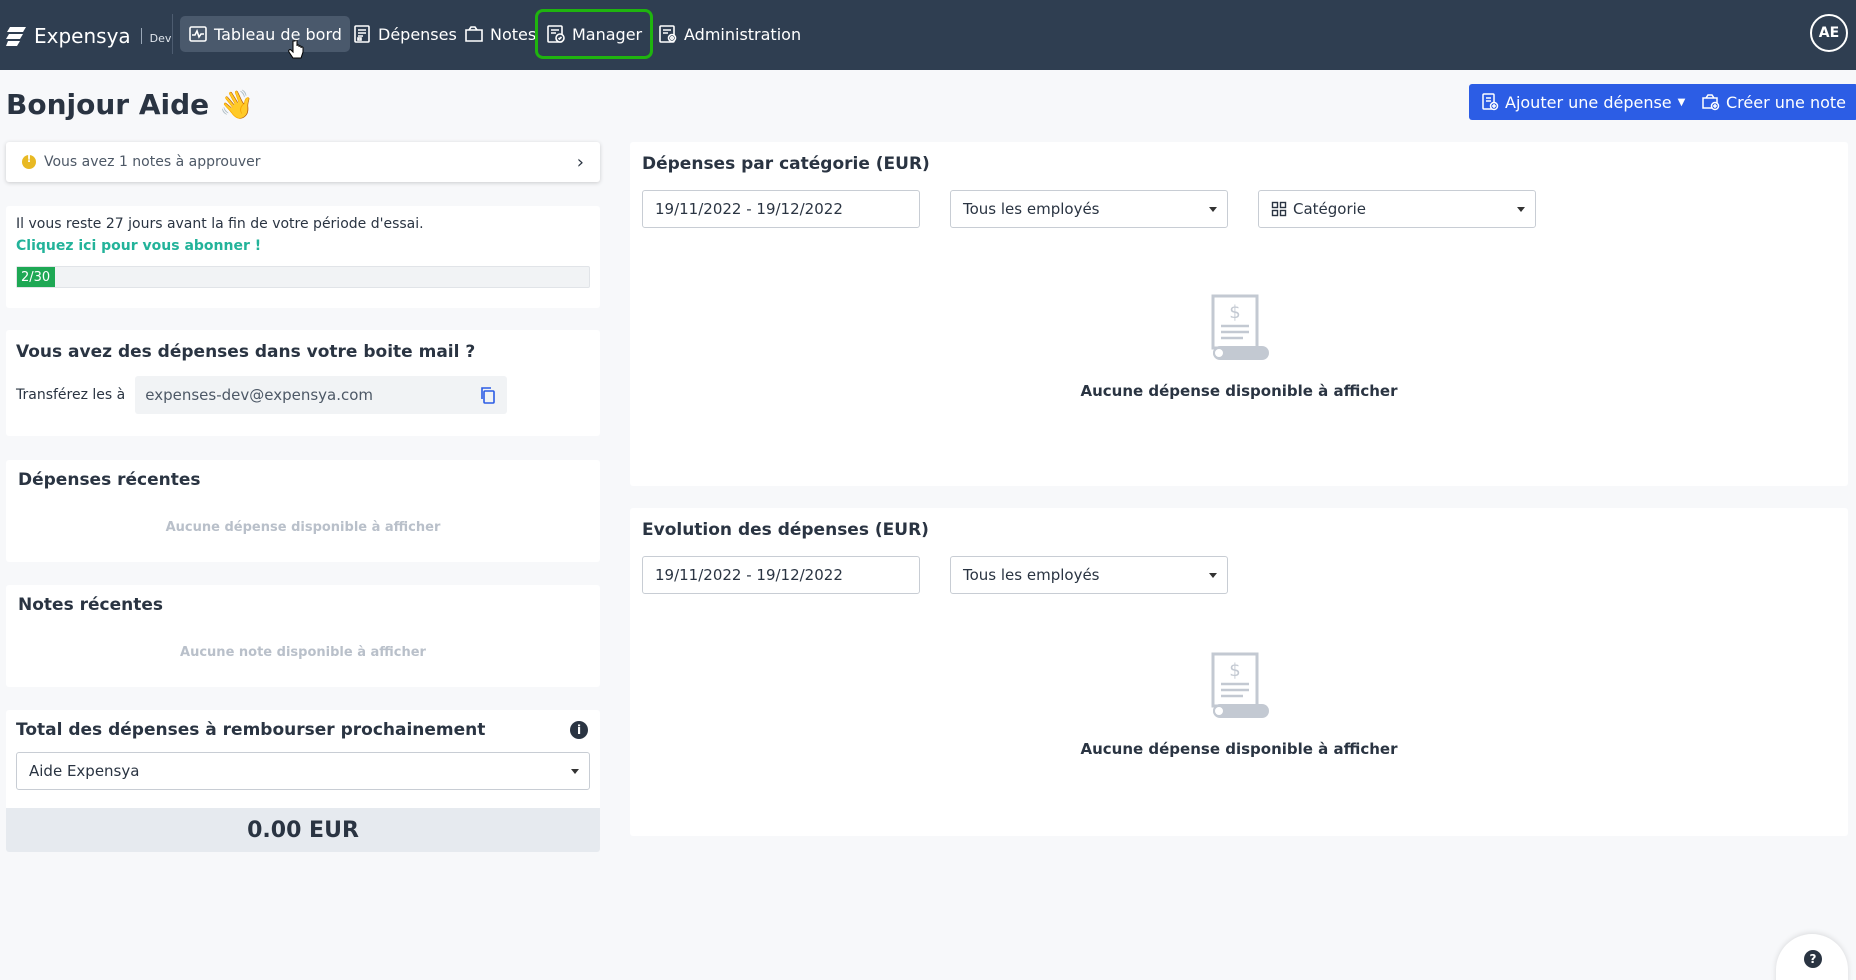  I want to click on category-chart-title: Dépenses par catégorie (EUR), so click(786, 164).